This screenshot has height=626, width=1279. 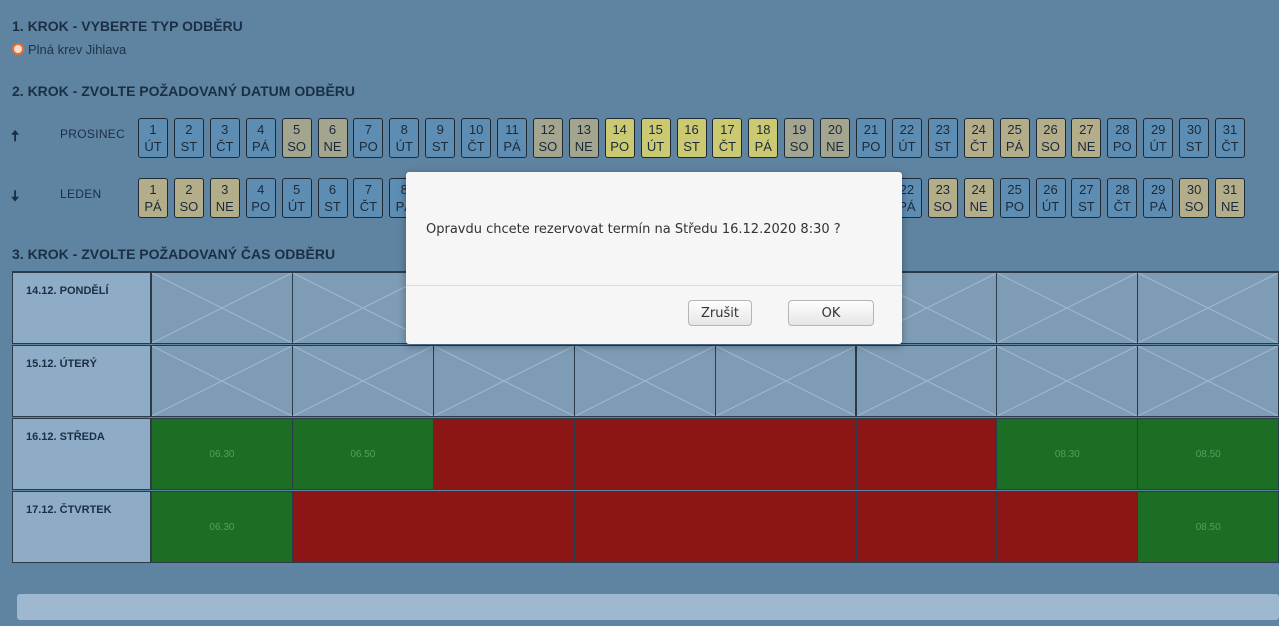 What do you see at coordinates (720, 313) in the screenshot?
I see `cancel-button: Zrušit` at bounding box center [720, 313].